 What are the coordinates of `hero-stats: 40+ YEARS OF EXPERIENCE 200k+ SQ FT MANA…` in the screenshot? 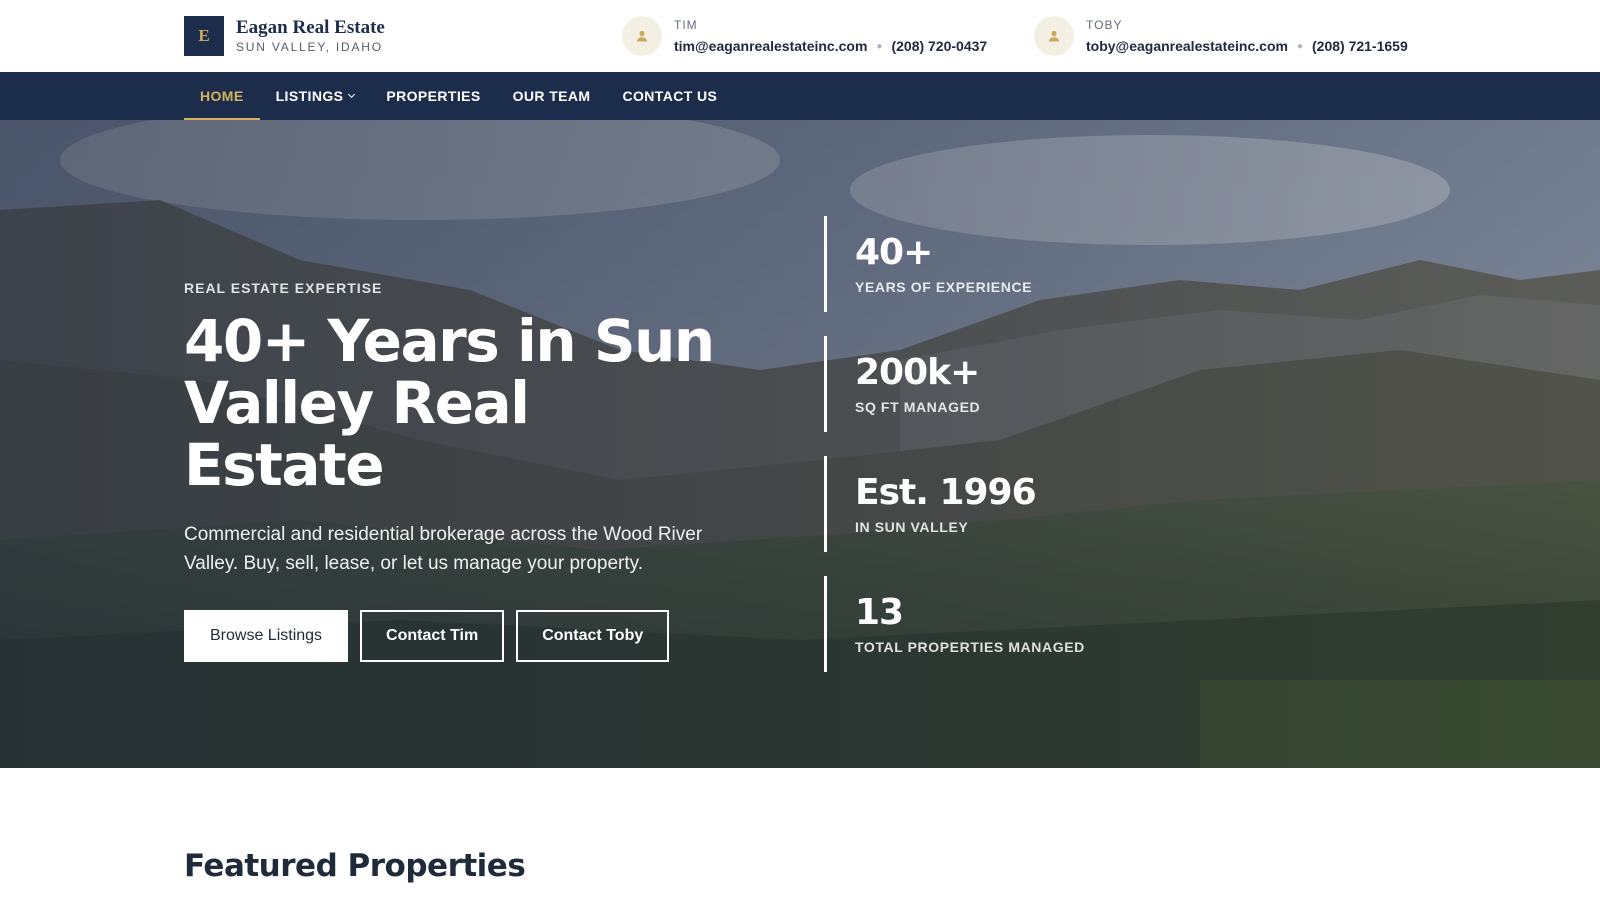 It's located at (954, 456).